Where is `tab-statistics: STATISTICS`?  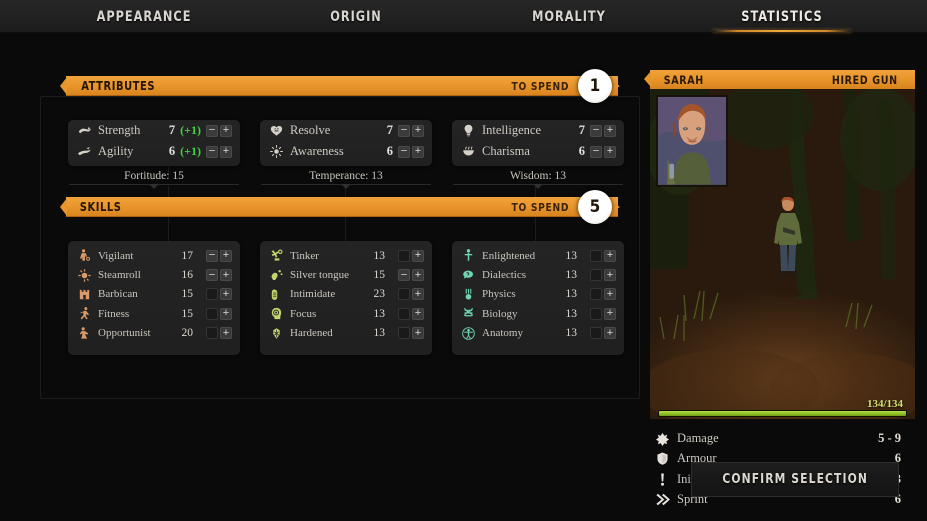
tab-statistics: STATISTICS is located at coordinates (782, 16).